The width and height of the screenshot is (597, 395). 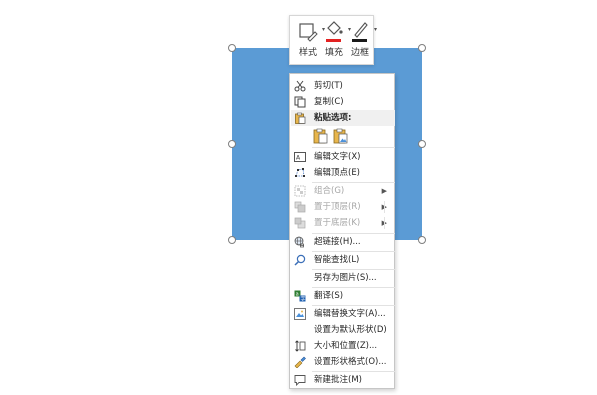 I want to click on border-color-swatch, so click(x=359, y=40).